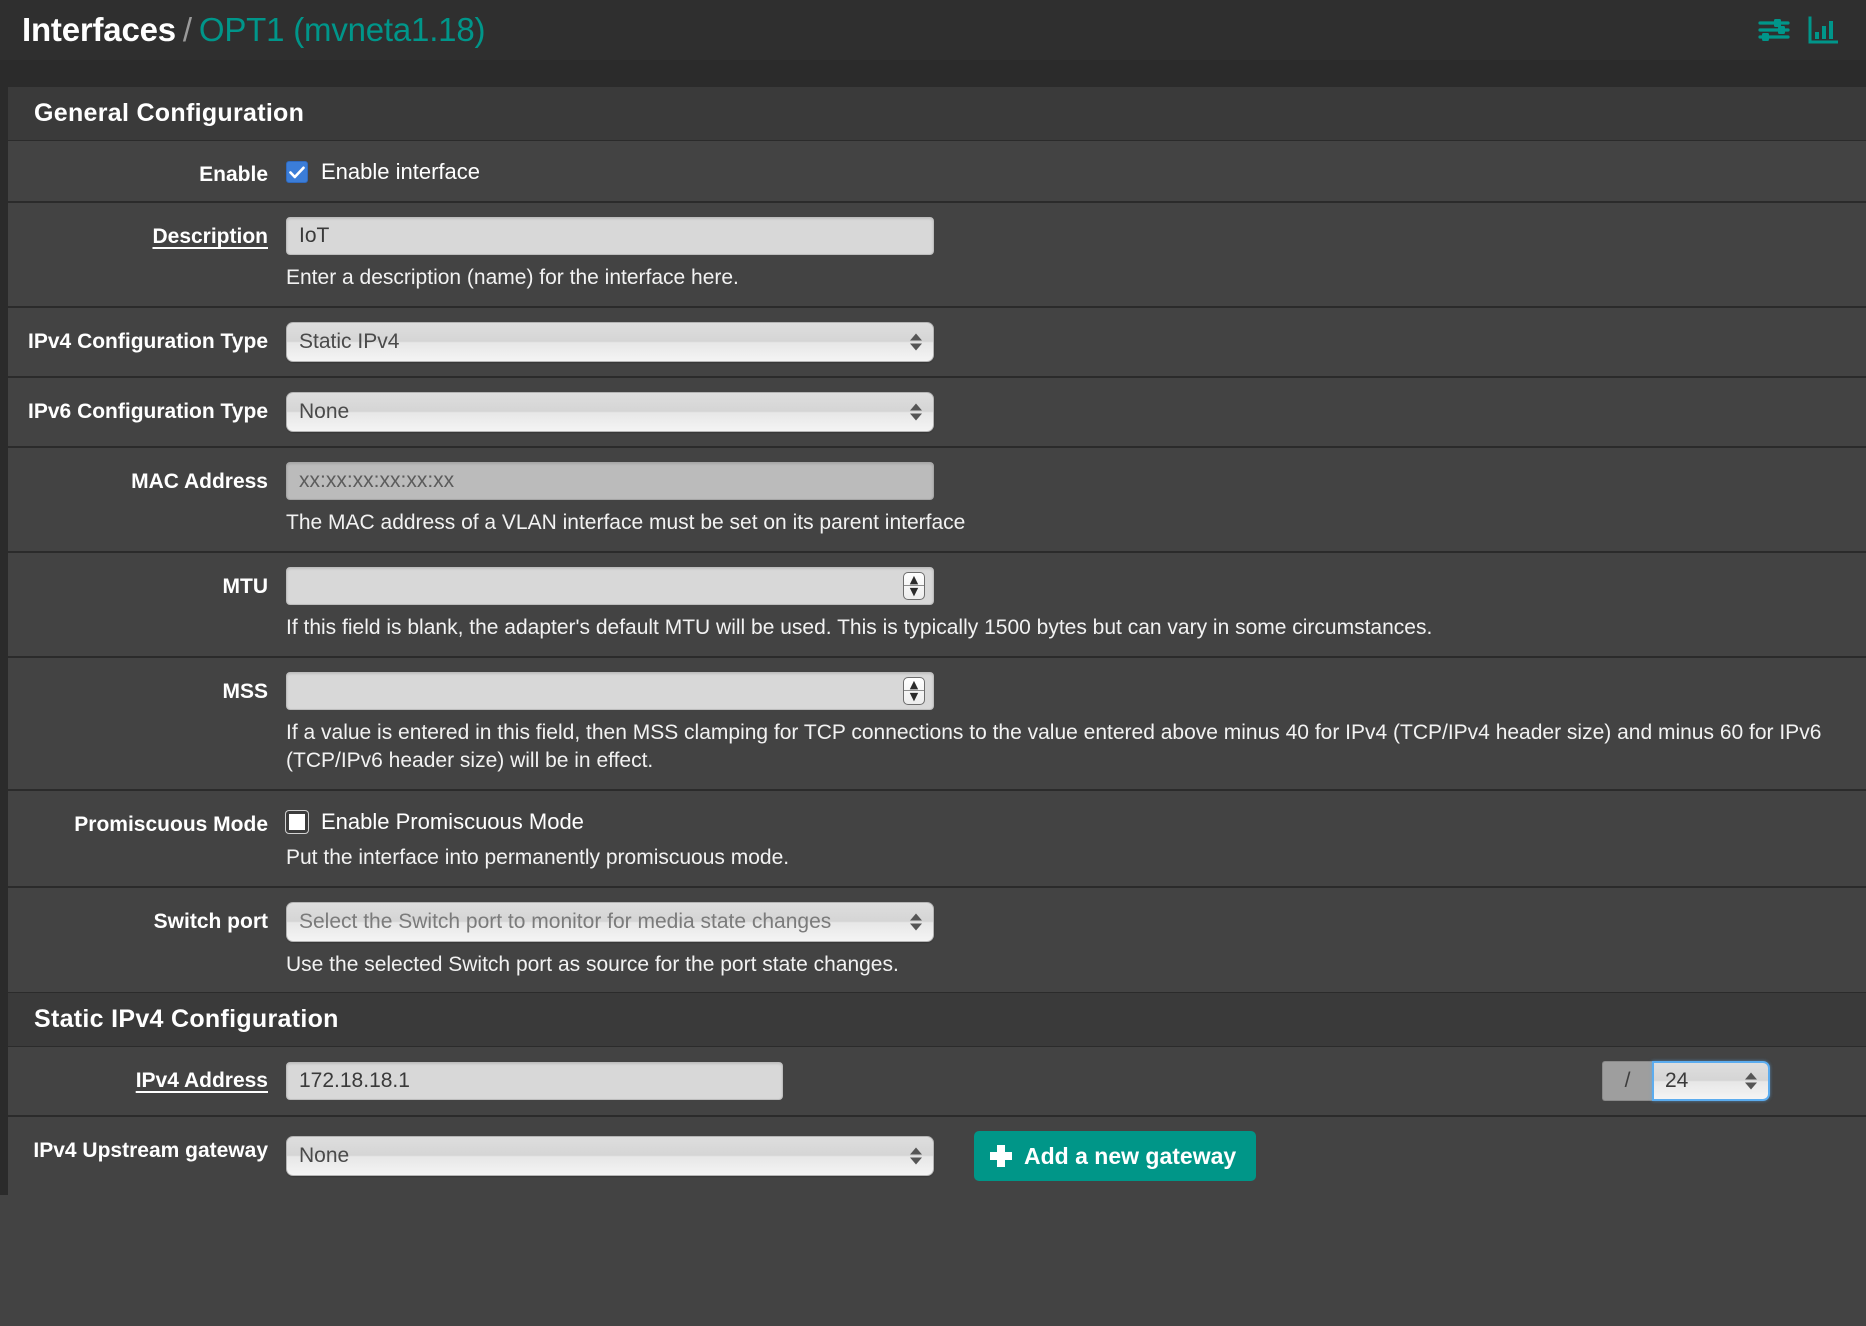 This screenshot has height=1326, width=1866. Describe the element at coordinates (201, 1081) in the screenshot. I see `label-ipv4-address: IPv4 Address` at that location.